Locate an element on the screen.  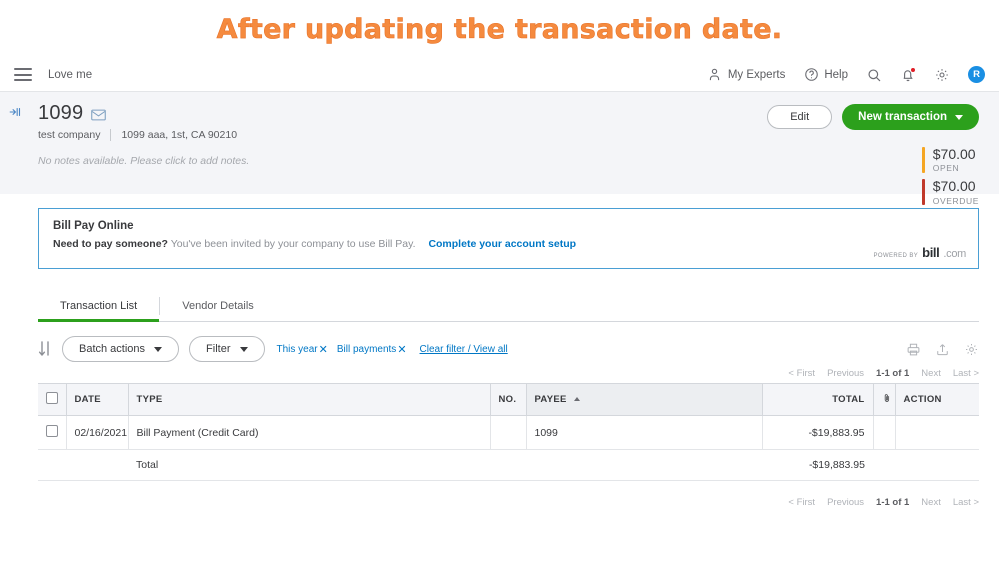
column-header-type: TYPE is located at coordinates (308, 399).